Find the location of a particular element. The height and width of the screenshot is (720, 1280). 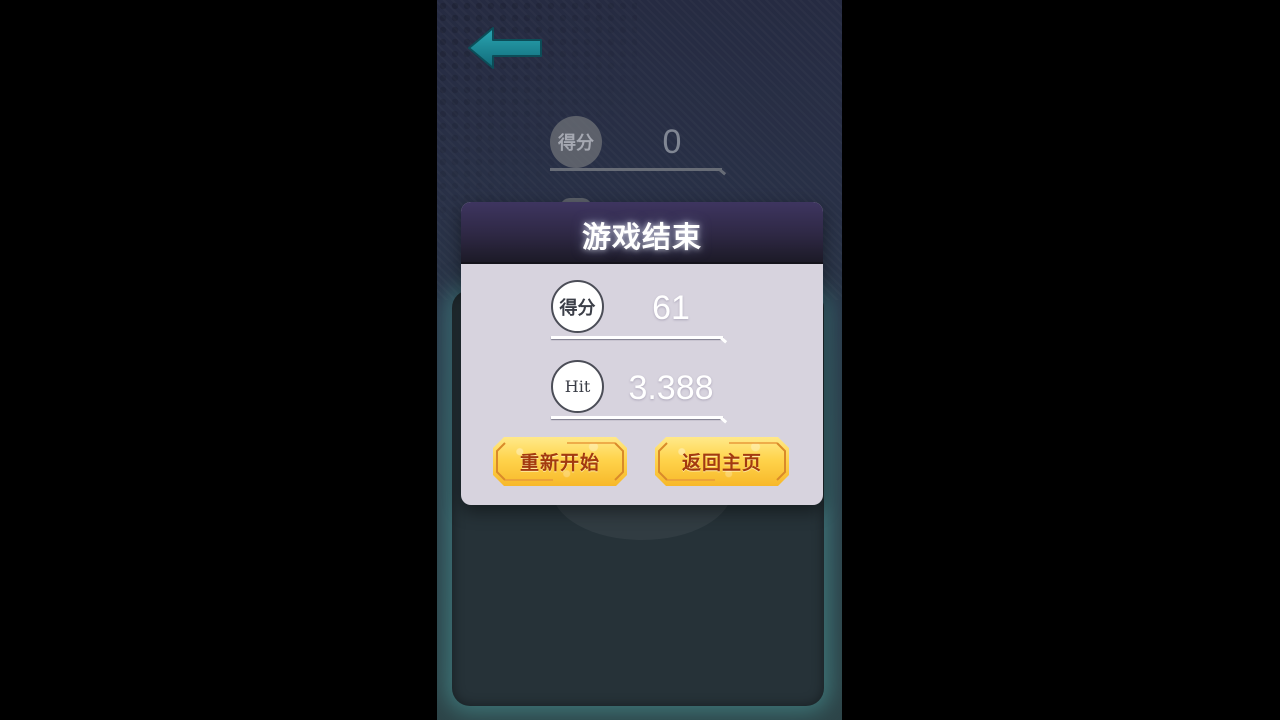

background-score-display: 得分 0 is located at coordinates (640, 148).